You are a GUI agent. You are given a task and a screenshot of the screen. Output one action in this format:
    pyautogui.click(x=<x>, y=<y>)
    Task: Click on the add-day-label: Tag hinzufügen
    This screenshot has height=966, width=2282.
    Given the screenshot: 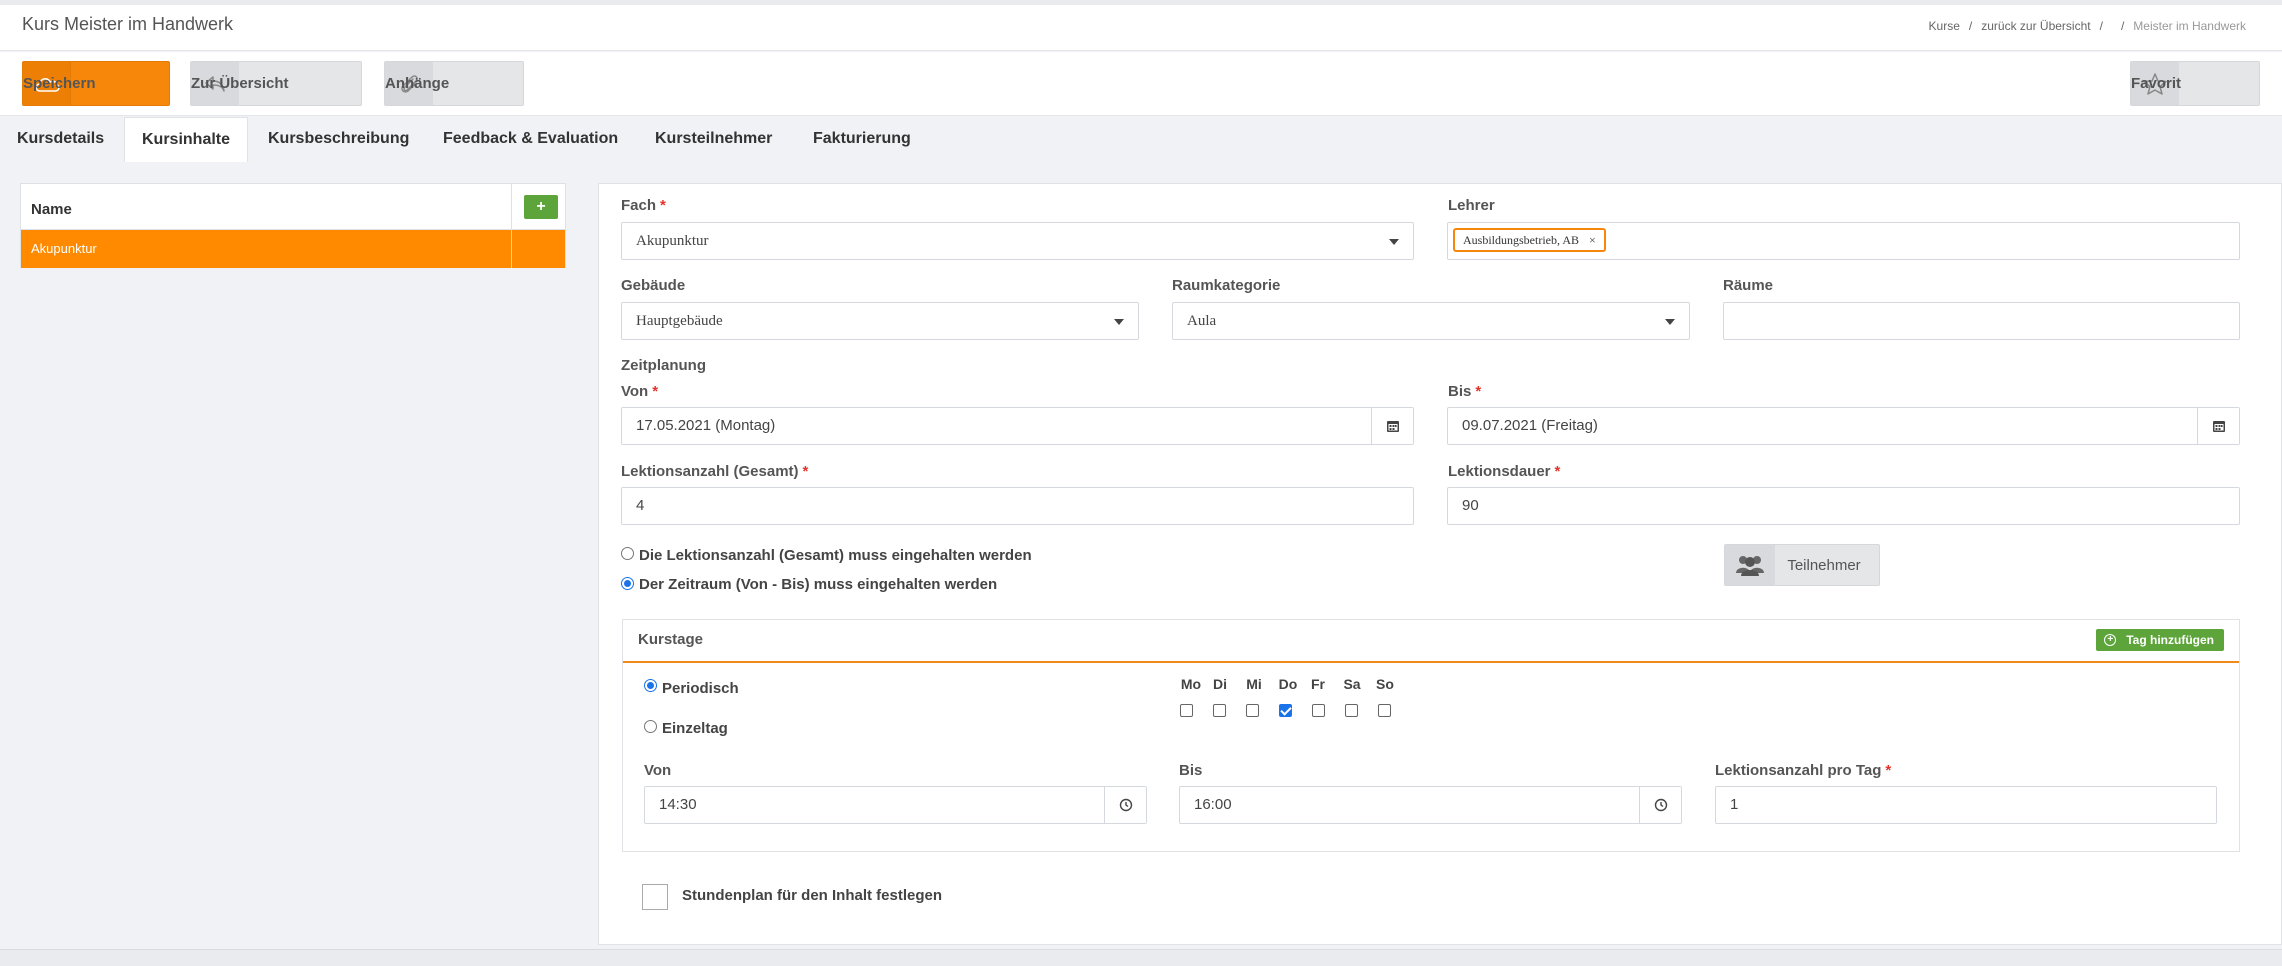 What is the action you would take?
    pyautogui.click(x=2170, y=640)
    